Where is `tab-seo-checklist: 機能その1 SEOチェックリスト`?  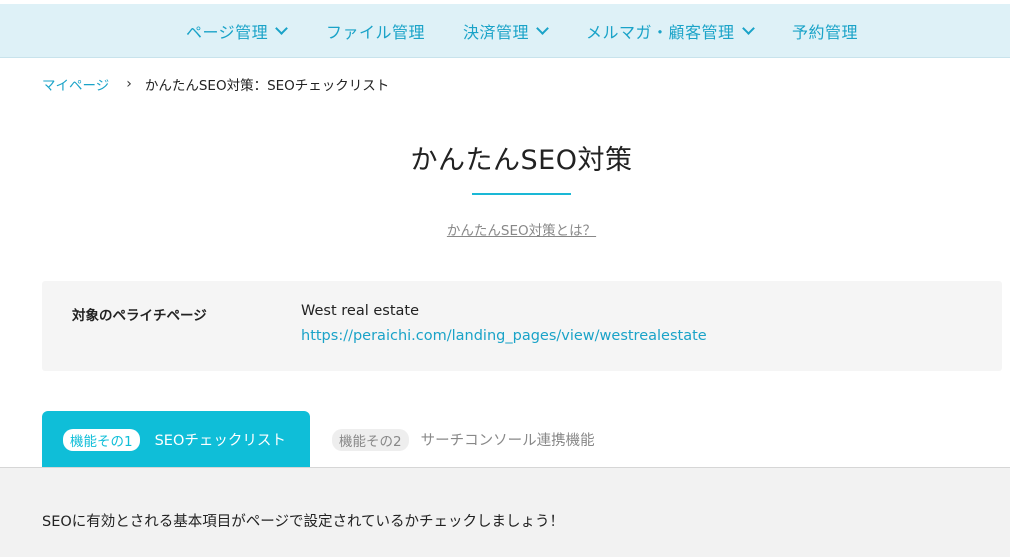
tab-seo-checklist: 機能その1 SEOチェックリスト is located at coordinates (176, 439).